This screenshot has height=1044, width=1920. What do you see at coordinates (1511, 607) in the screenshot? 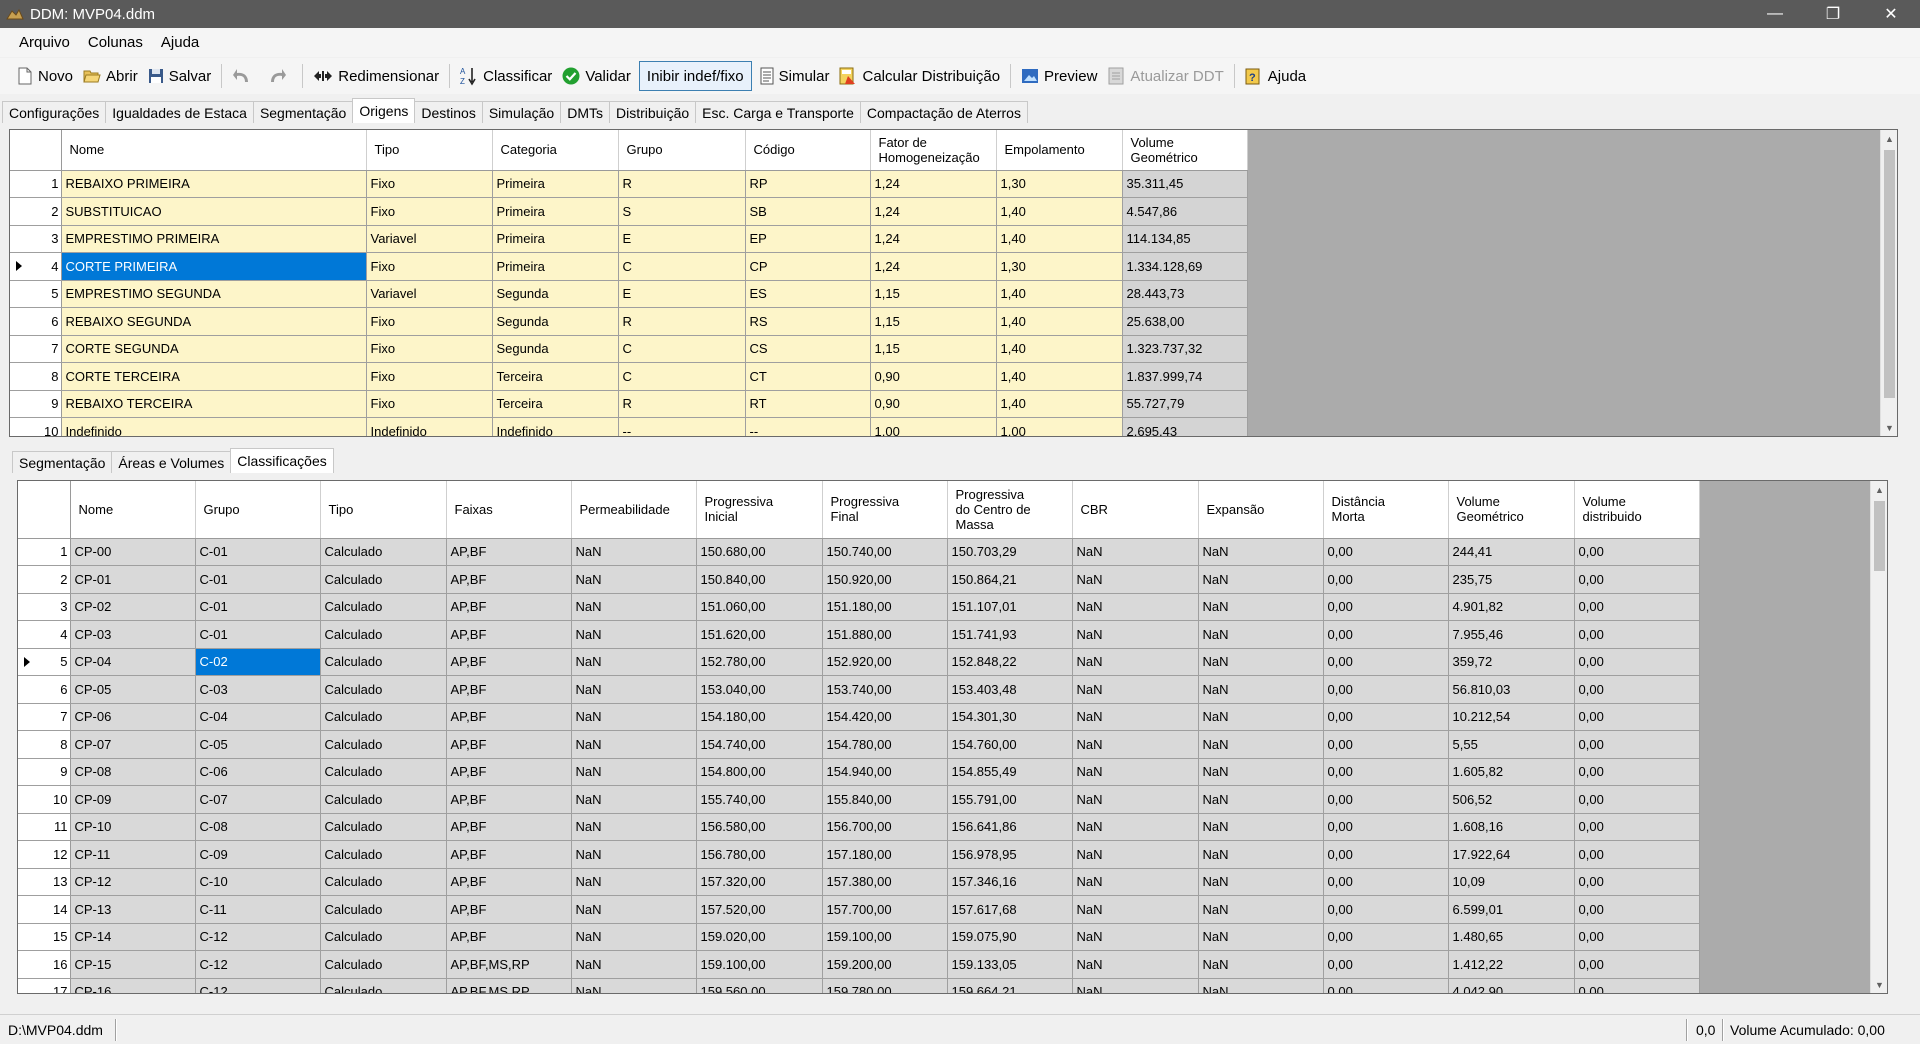
I see `grid-cell: 4.901,82` at bounding box center [1511, 607].